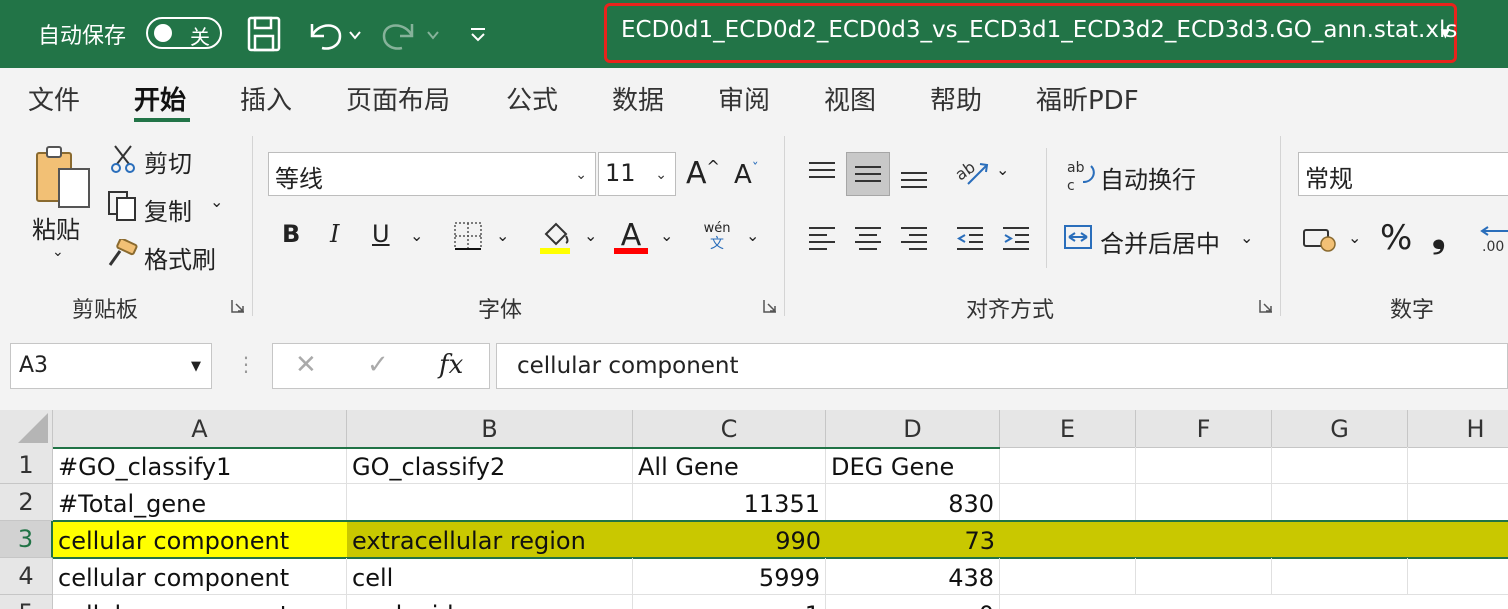 The image size is (1508, 609). What do you see at coordinates (822, 172) in the screenshot?
I see `align-top-icon` at bounding box center [822, 172].